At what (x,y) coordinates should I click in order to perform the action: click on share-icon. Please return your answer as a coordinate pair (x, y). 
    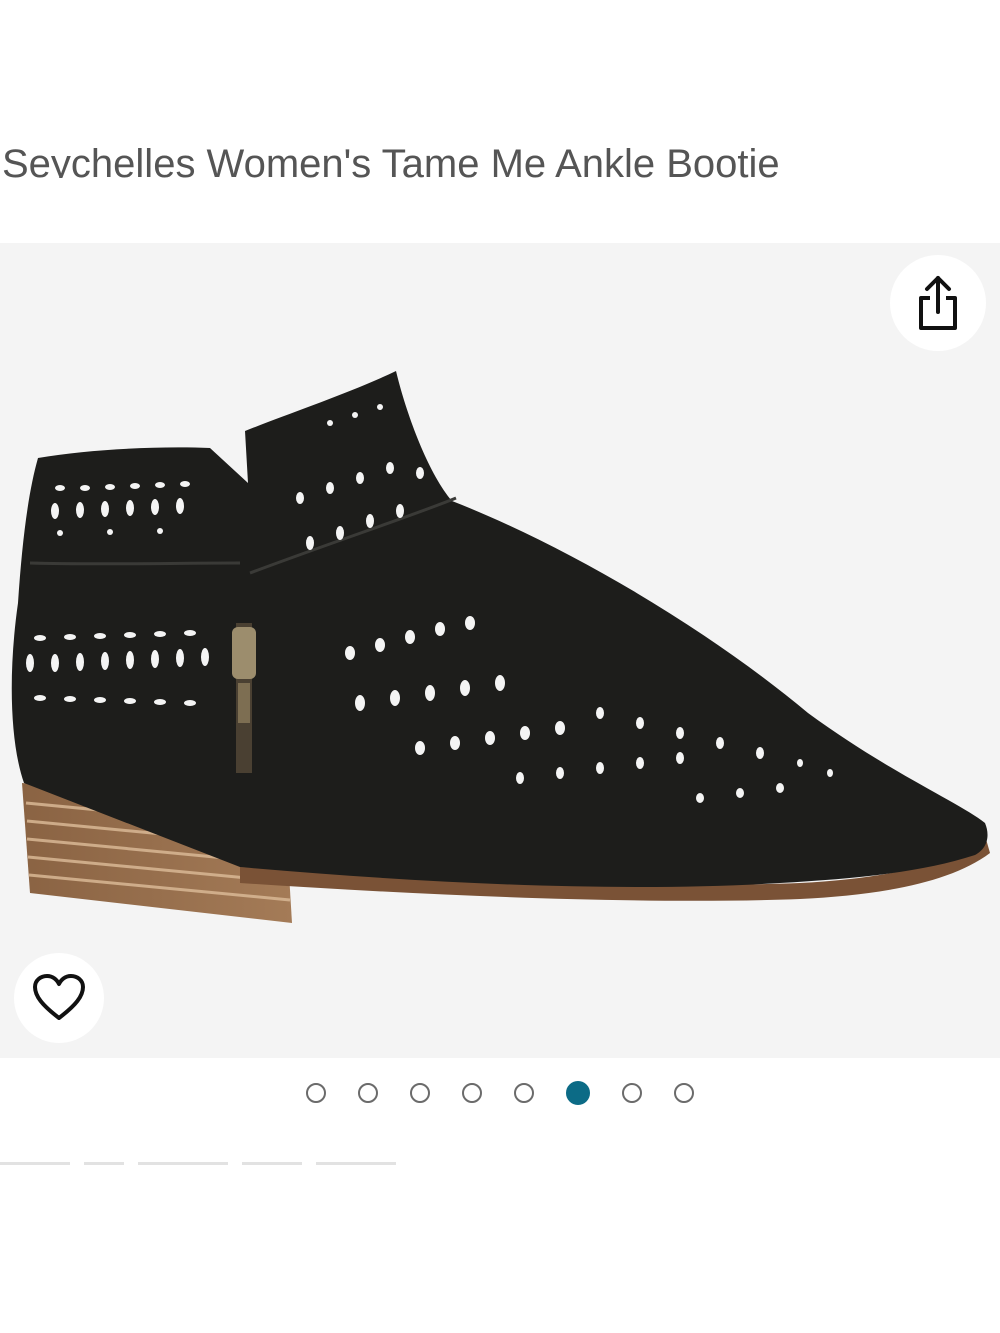
    Looking at the image, I should click on (938, 303).